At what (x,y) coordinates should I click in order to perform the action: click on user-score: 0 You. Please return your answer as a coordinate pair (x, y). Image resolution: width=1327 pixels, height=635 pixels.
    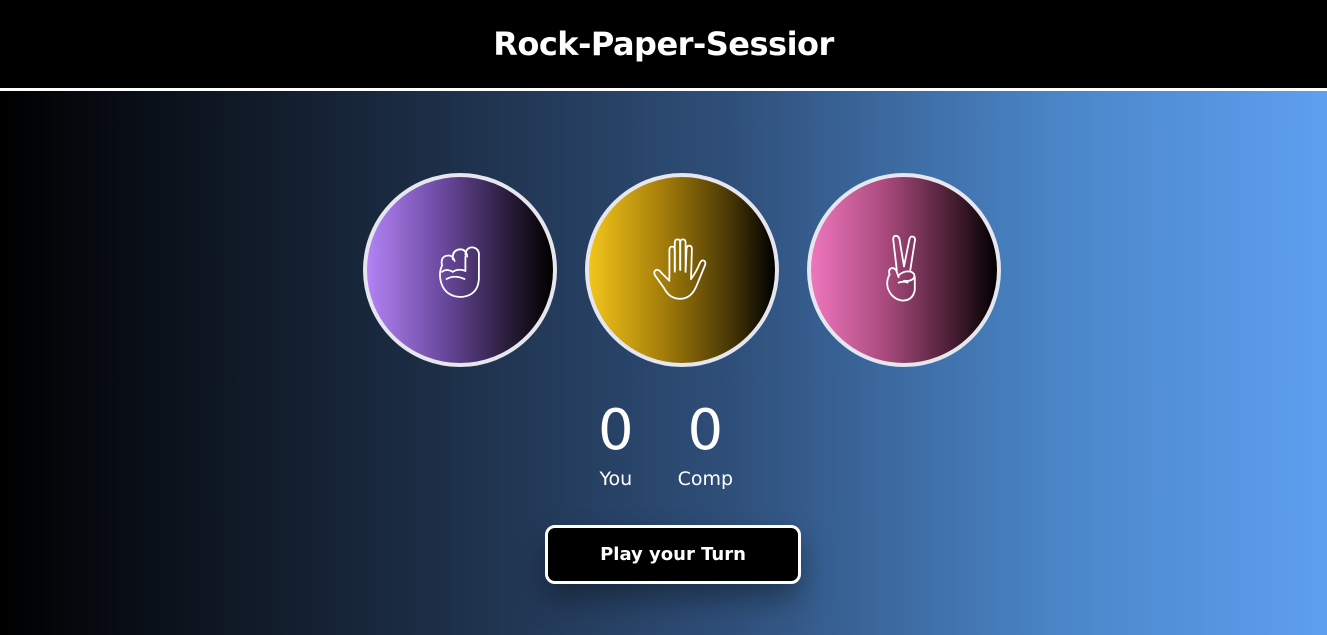
    Looking at the image, I should click on (616, 444).